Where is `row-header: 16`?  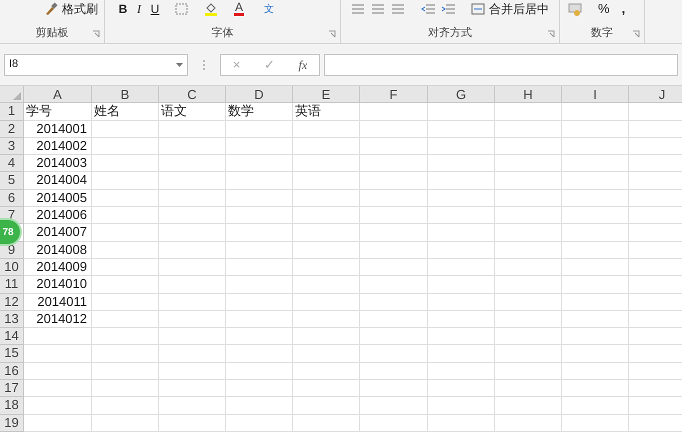
row-header: 16 is located at coordinates (12, 371).